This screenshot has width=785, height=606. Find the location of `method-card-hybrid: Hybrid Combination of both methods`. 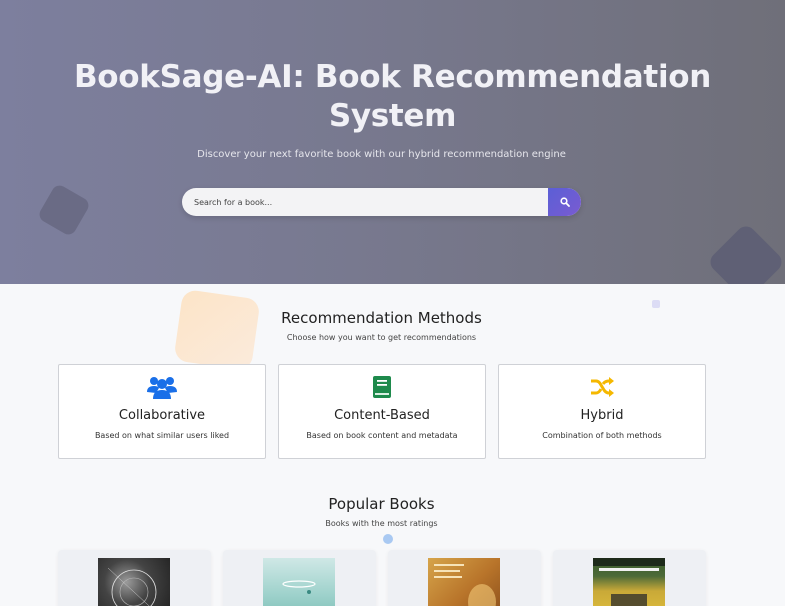

method-card-hybrid: Hybrid Combination of both methods is located at coordinates (602, 411).